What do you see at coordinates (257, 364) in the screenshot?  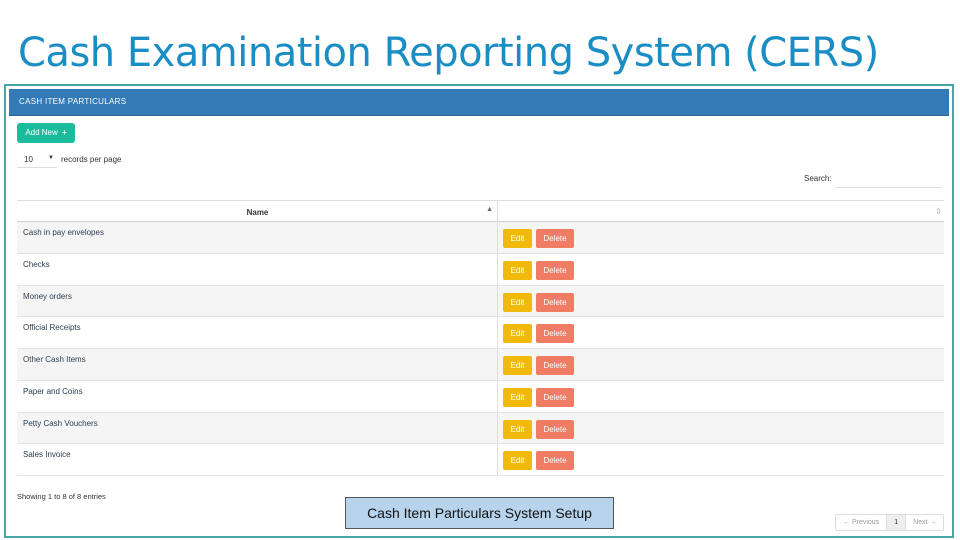 I see `name-cell: Other Cash Items` at bounding box center [257, 364].